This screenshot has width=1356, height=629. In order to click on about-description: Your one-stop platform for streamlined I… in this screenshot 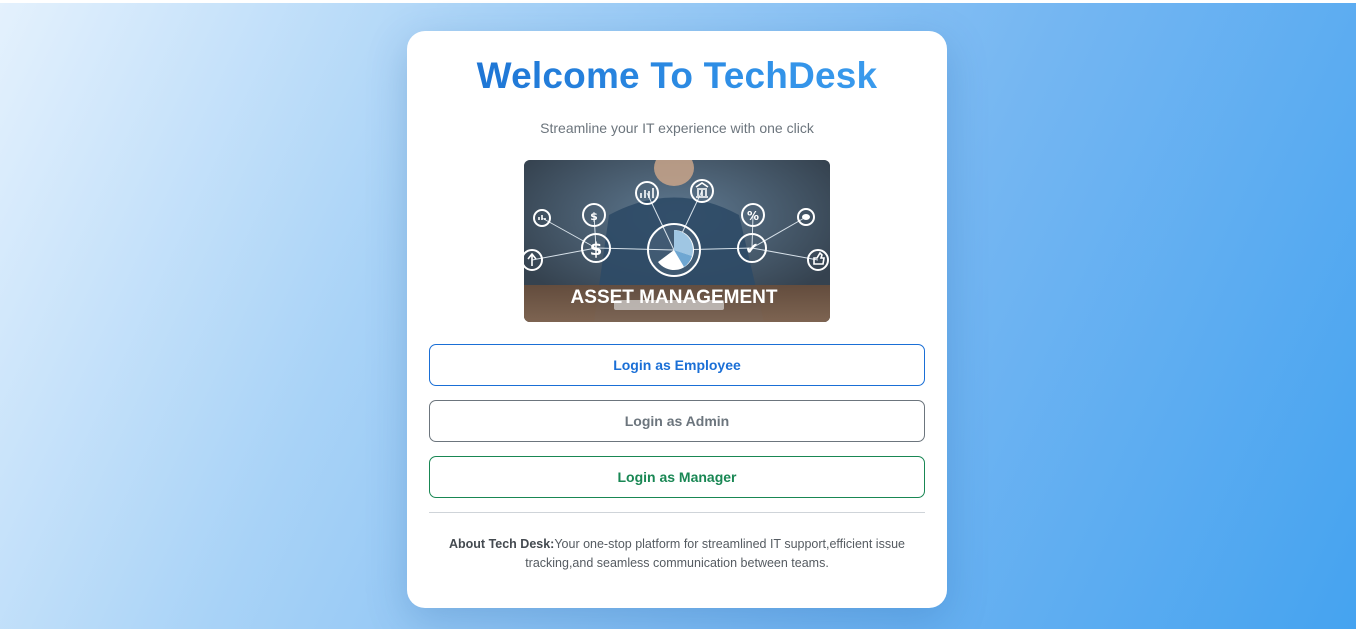, I will do `click(715, 553)`.